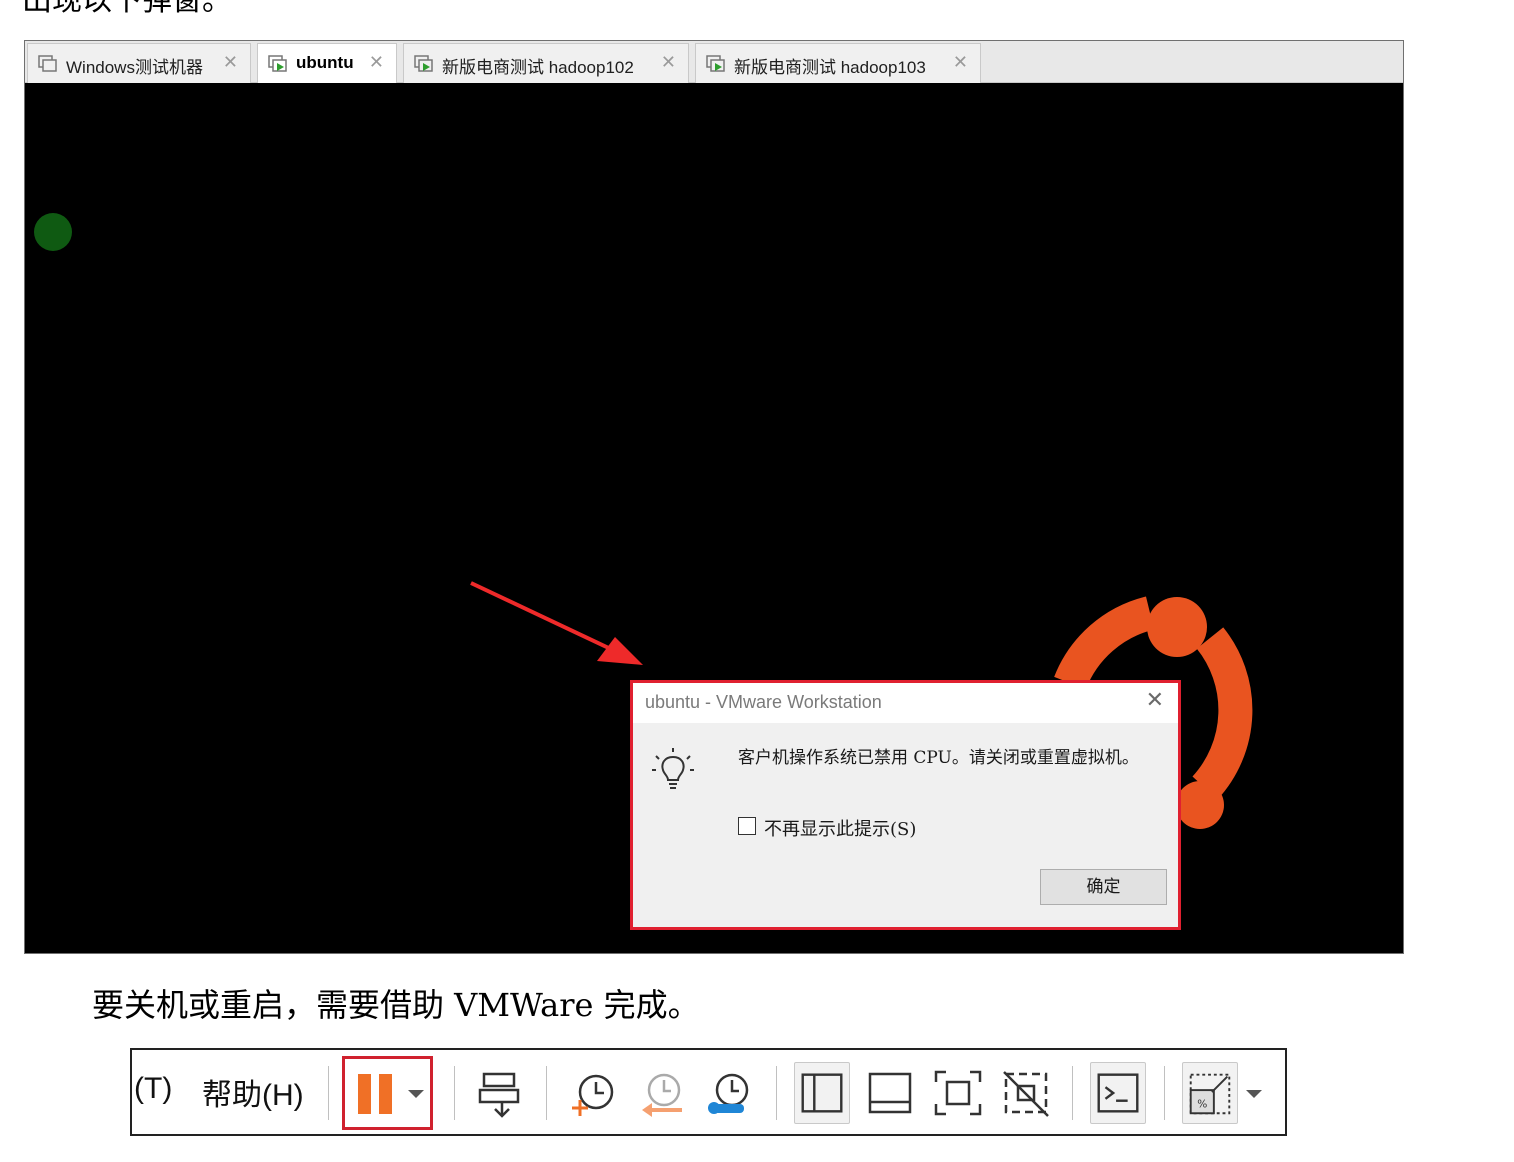  I want to click on caption-text: 要关机或重启，需要借助 VMWare 完成。, so click(396, 1005).